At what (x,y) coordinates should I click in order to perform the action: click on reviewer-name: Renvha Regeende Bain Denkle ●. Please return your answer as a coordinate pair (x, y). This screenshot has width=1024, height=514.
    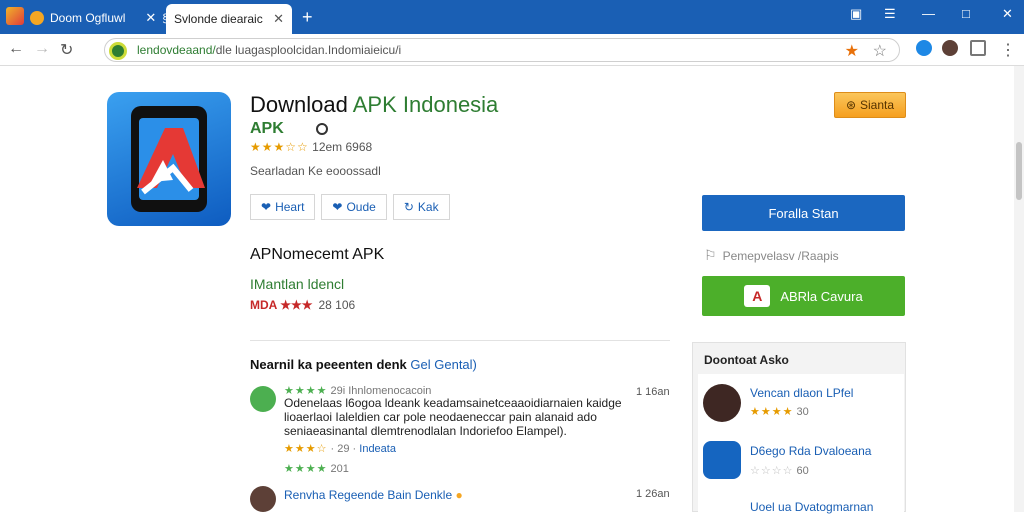
    Looking at the image, I should click on (373, 495).